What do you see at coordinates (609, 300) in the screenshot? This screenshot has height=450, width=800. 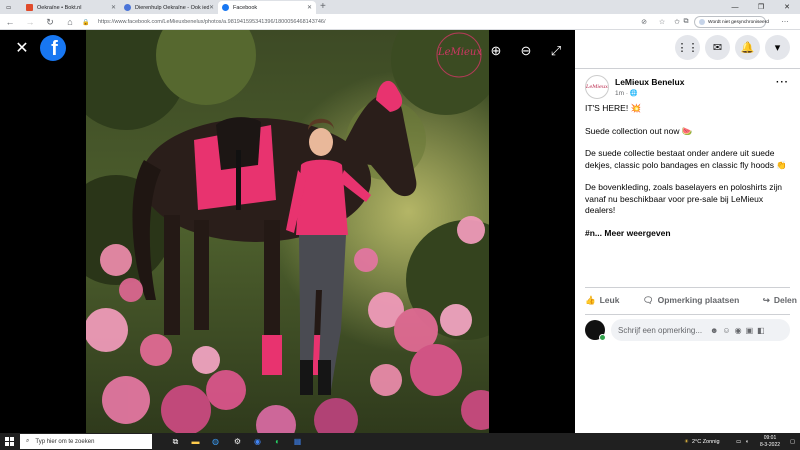 I see `like-label: Leuk` at bounding box center [609, 300].